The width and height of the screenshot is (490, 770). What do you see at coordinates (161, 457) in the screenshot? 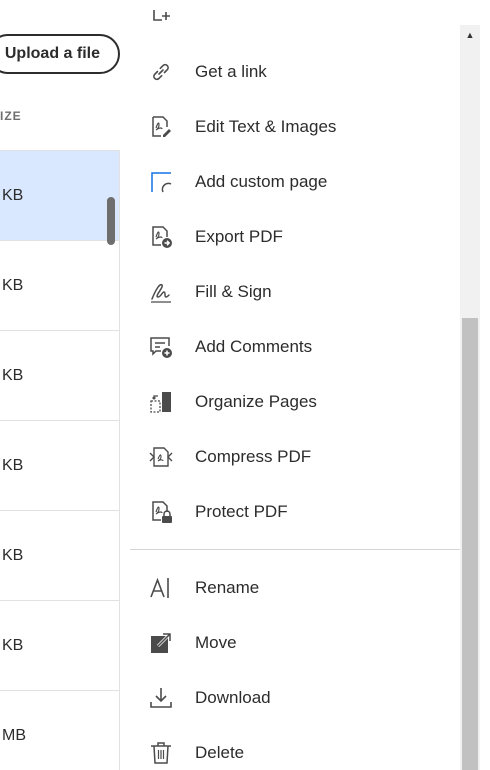
I see `compress-pdf-icon` at bounding box center [161, 457].